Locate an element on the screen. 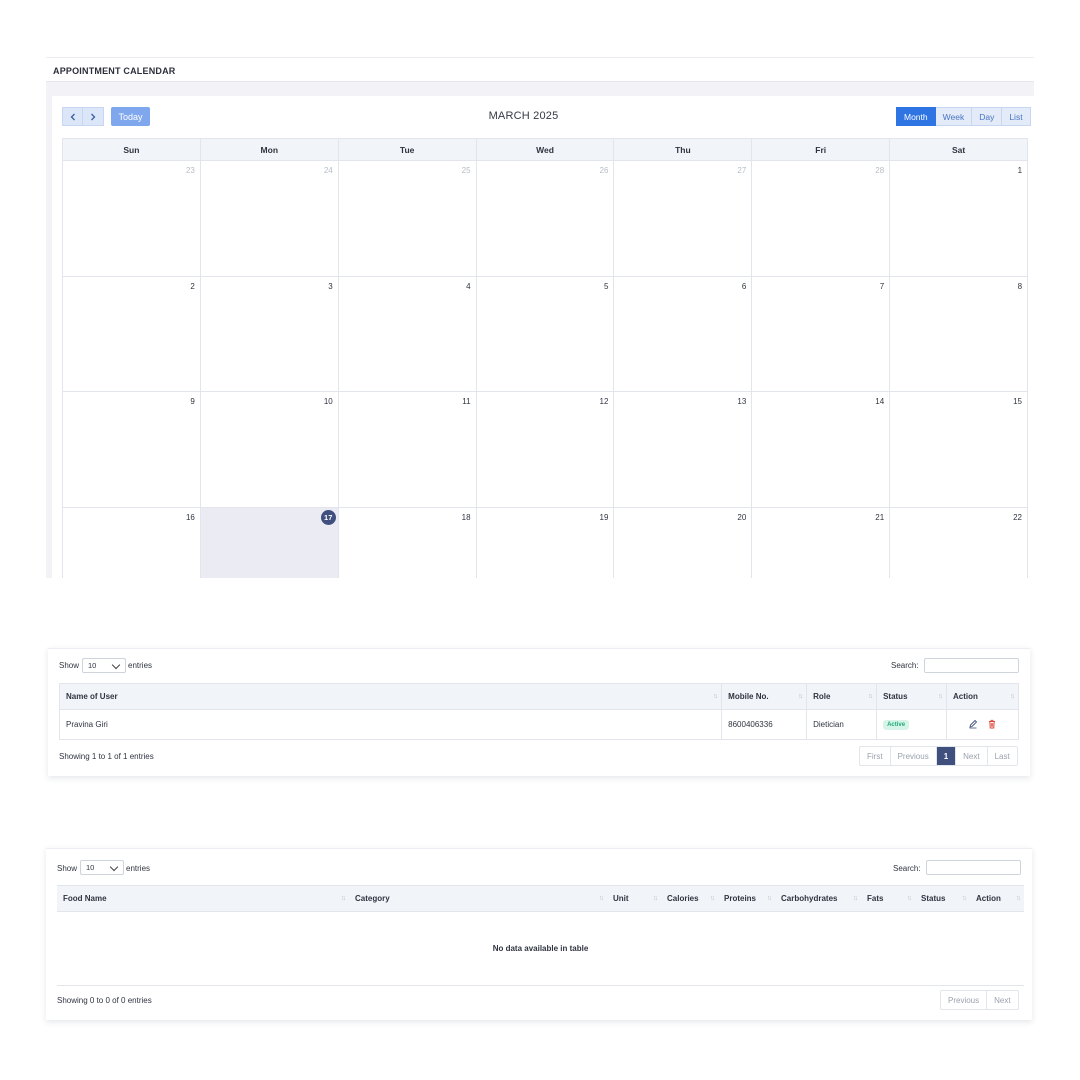 Image resolution: width=1080 pixels, height=1080 pixels. calendar-day: 11 is located at coordinates (408, 449).